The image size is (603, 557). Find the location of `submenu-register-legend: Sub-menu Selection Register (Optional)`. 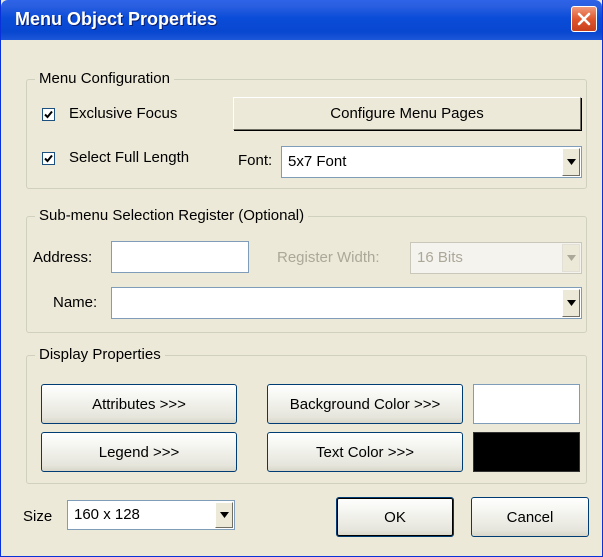

submenu-register-legend: Sub-menu Selection Register (Optional) is located at coordinates (172, 216).